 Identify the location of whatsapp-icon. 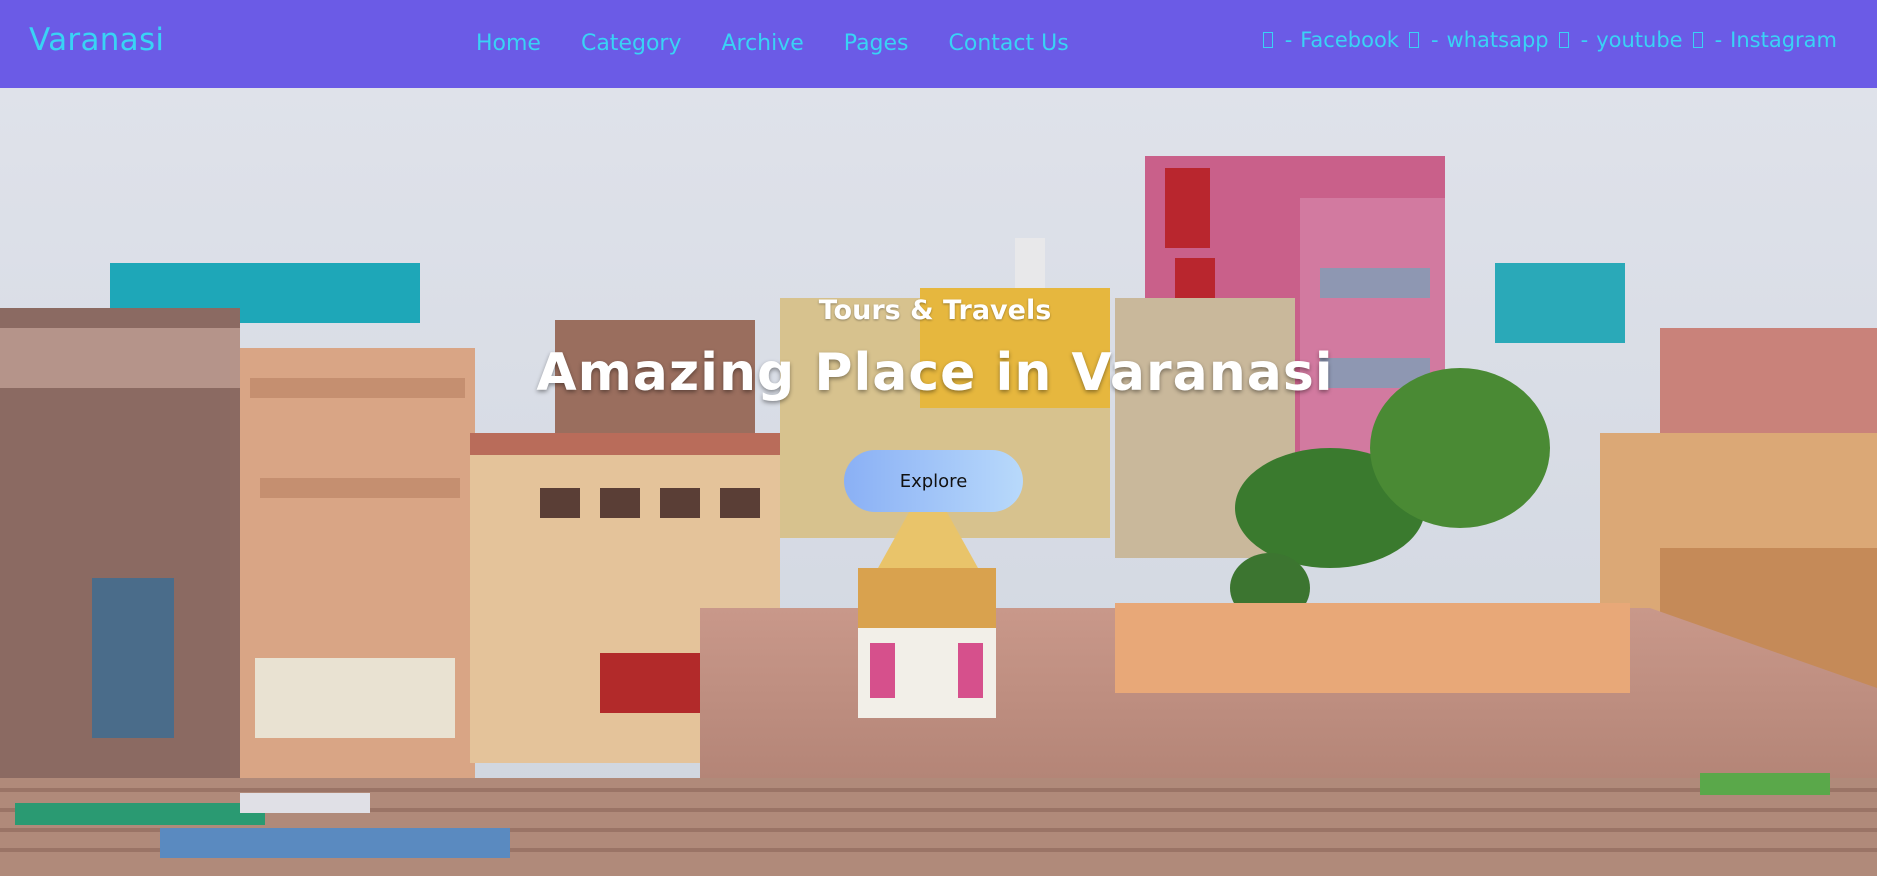
(1413, 40).